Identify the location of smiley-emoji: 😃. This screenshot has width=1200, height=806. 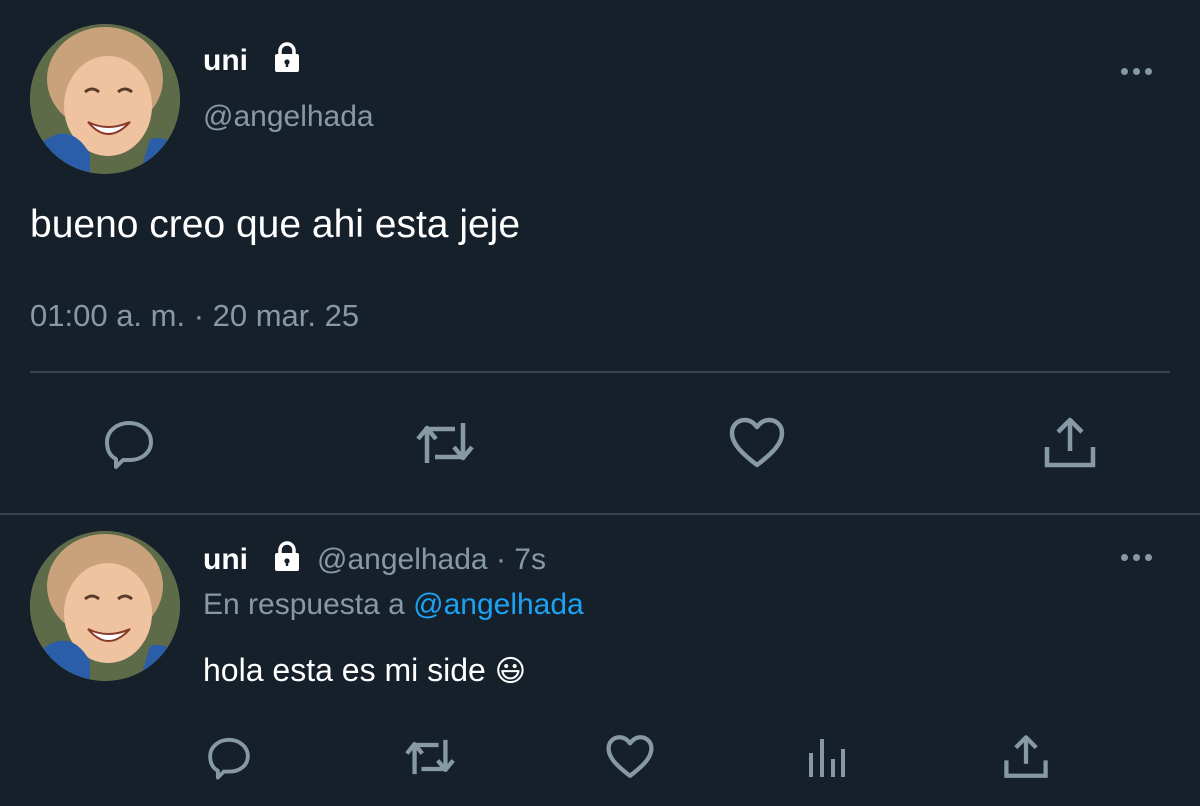
(510, 671).